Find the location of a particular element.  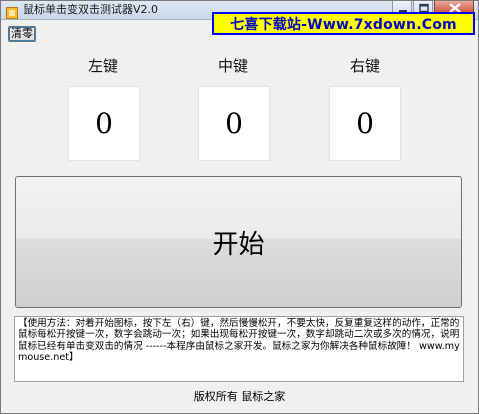

app-icon is located at coordinates (12, 11).